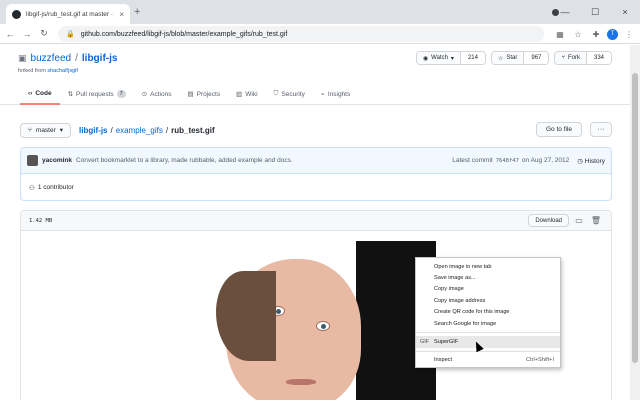 This screenshot has height=400, width=640. I want to click on file-header: 1.42 MB Download ▭ 🗑, so click(316, 221).